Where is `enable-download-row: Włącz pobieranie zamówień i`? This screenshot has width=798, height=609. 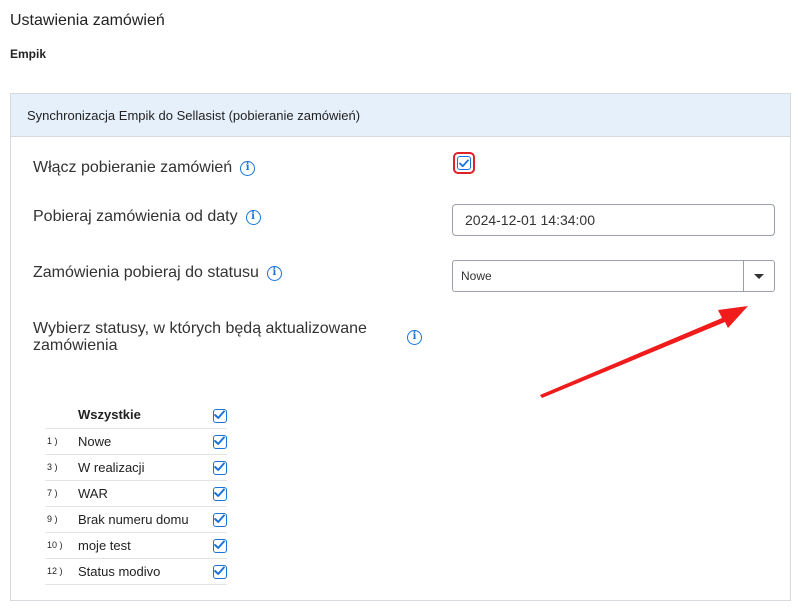 enable-download-row: Włącz pobieranie zamówień i is located at coordinates (144, 168).